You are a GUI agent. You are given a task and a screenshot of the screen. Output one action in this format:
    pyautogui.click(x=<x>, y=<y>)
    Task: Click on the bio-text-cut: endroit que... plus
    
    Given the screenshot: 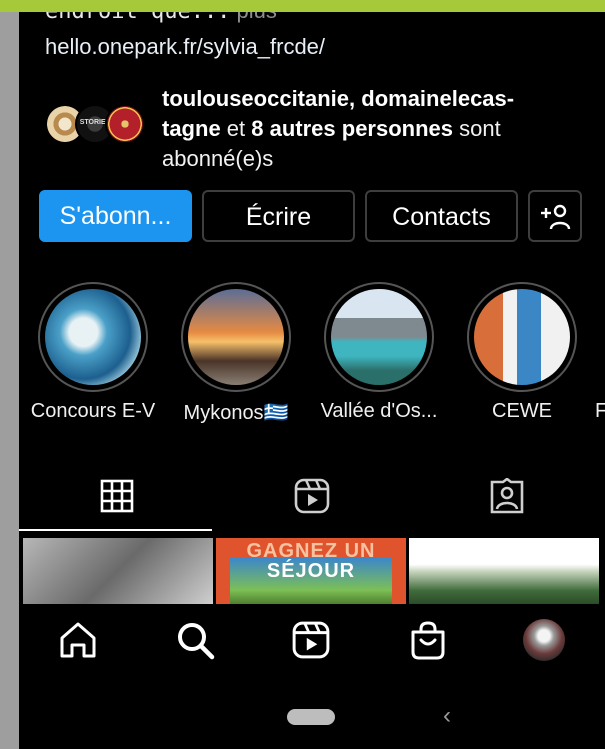 What is the action you would take?
    pyautogui.click(x=161, y=18)
    